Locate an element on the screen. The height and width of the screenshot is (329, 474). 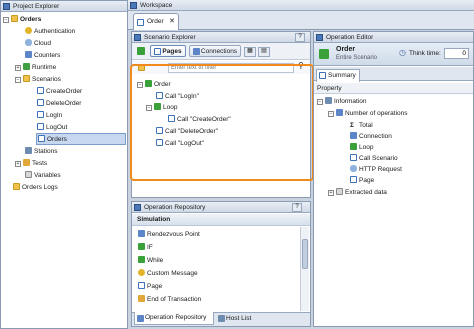
operation-repository-titlebar: Operation Repository is located at coordinates (221, 207).